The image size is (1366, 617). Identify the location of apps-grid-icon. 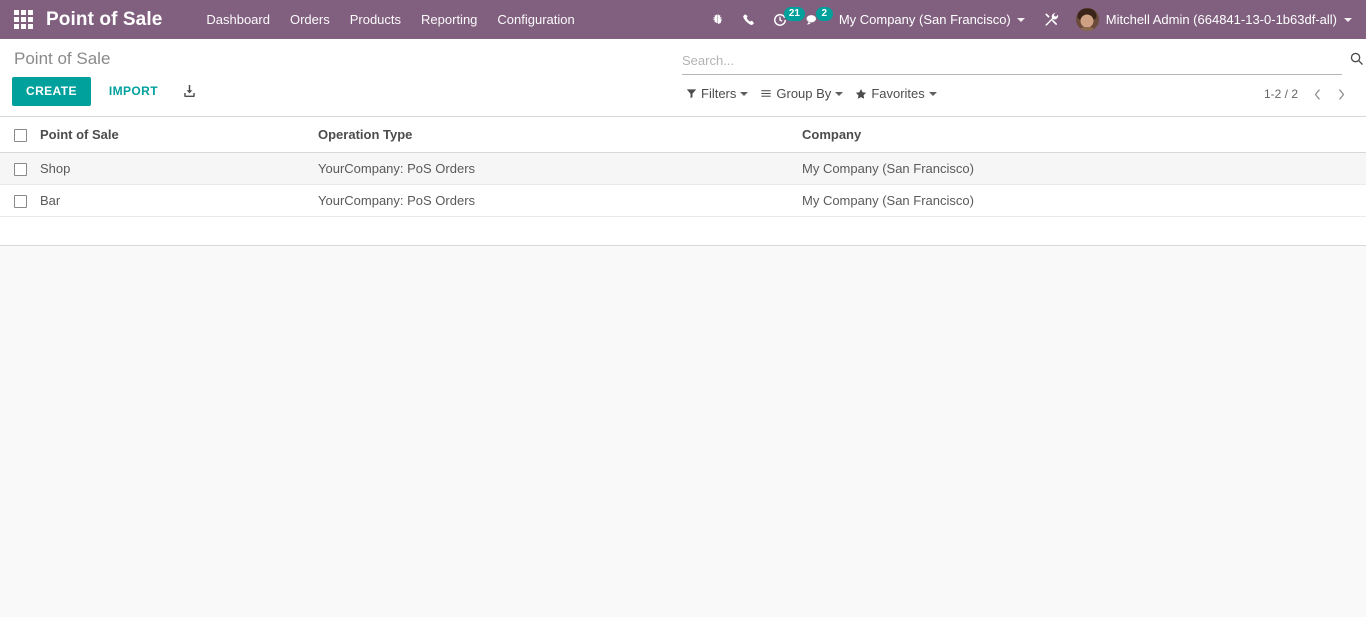
(23, 19).